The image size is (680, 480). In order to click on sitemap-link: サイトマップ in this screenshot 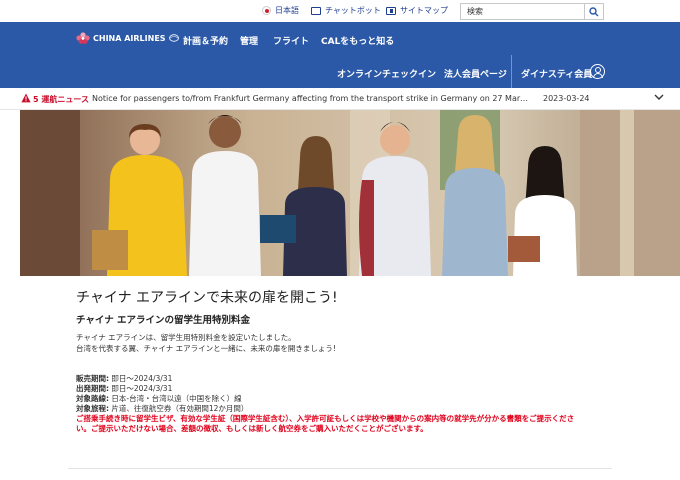, I will do `click(417, 10)`.